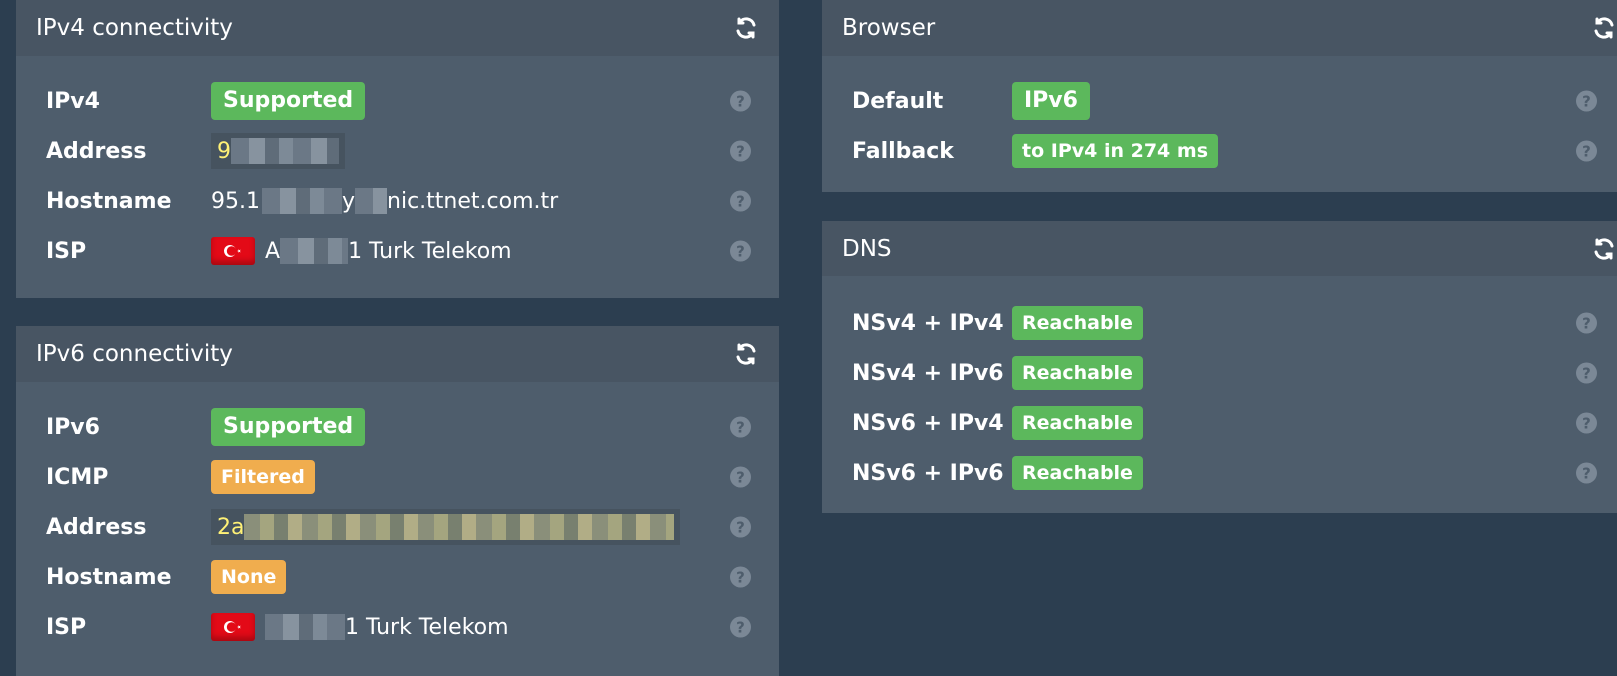 The image size is (1617, 676). What do you see at coordinates (898, 101) in the screenshot?
I see `default-label: Default` at bounding box center [898, 101].